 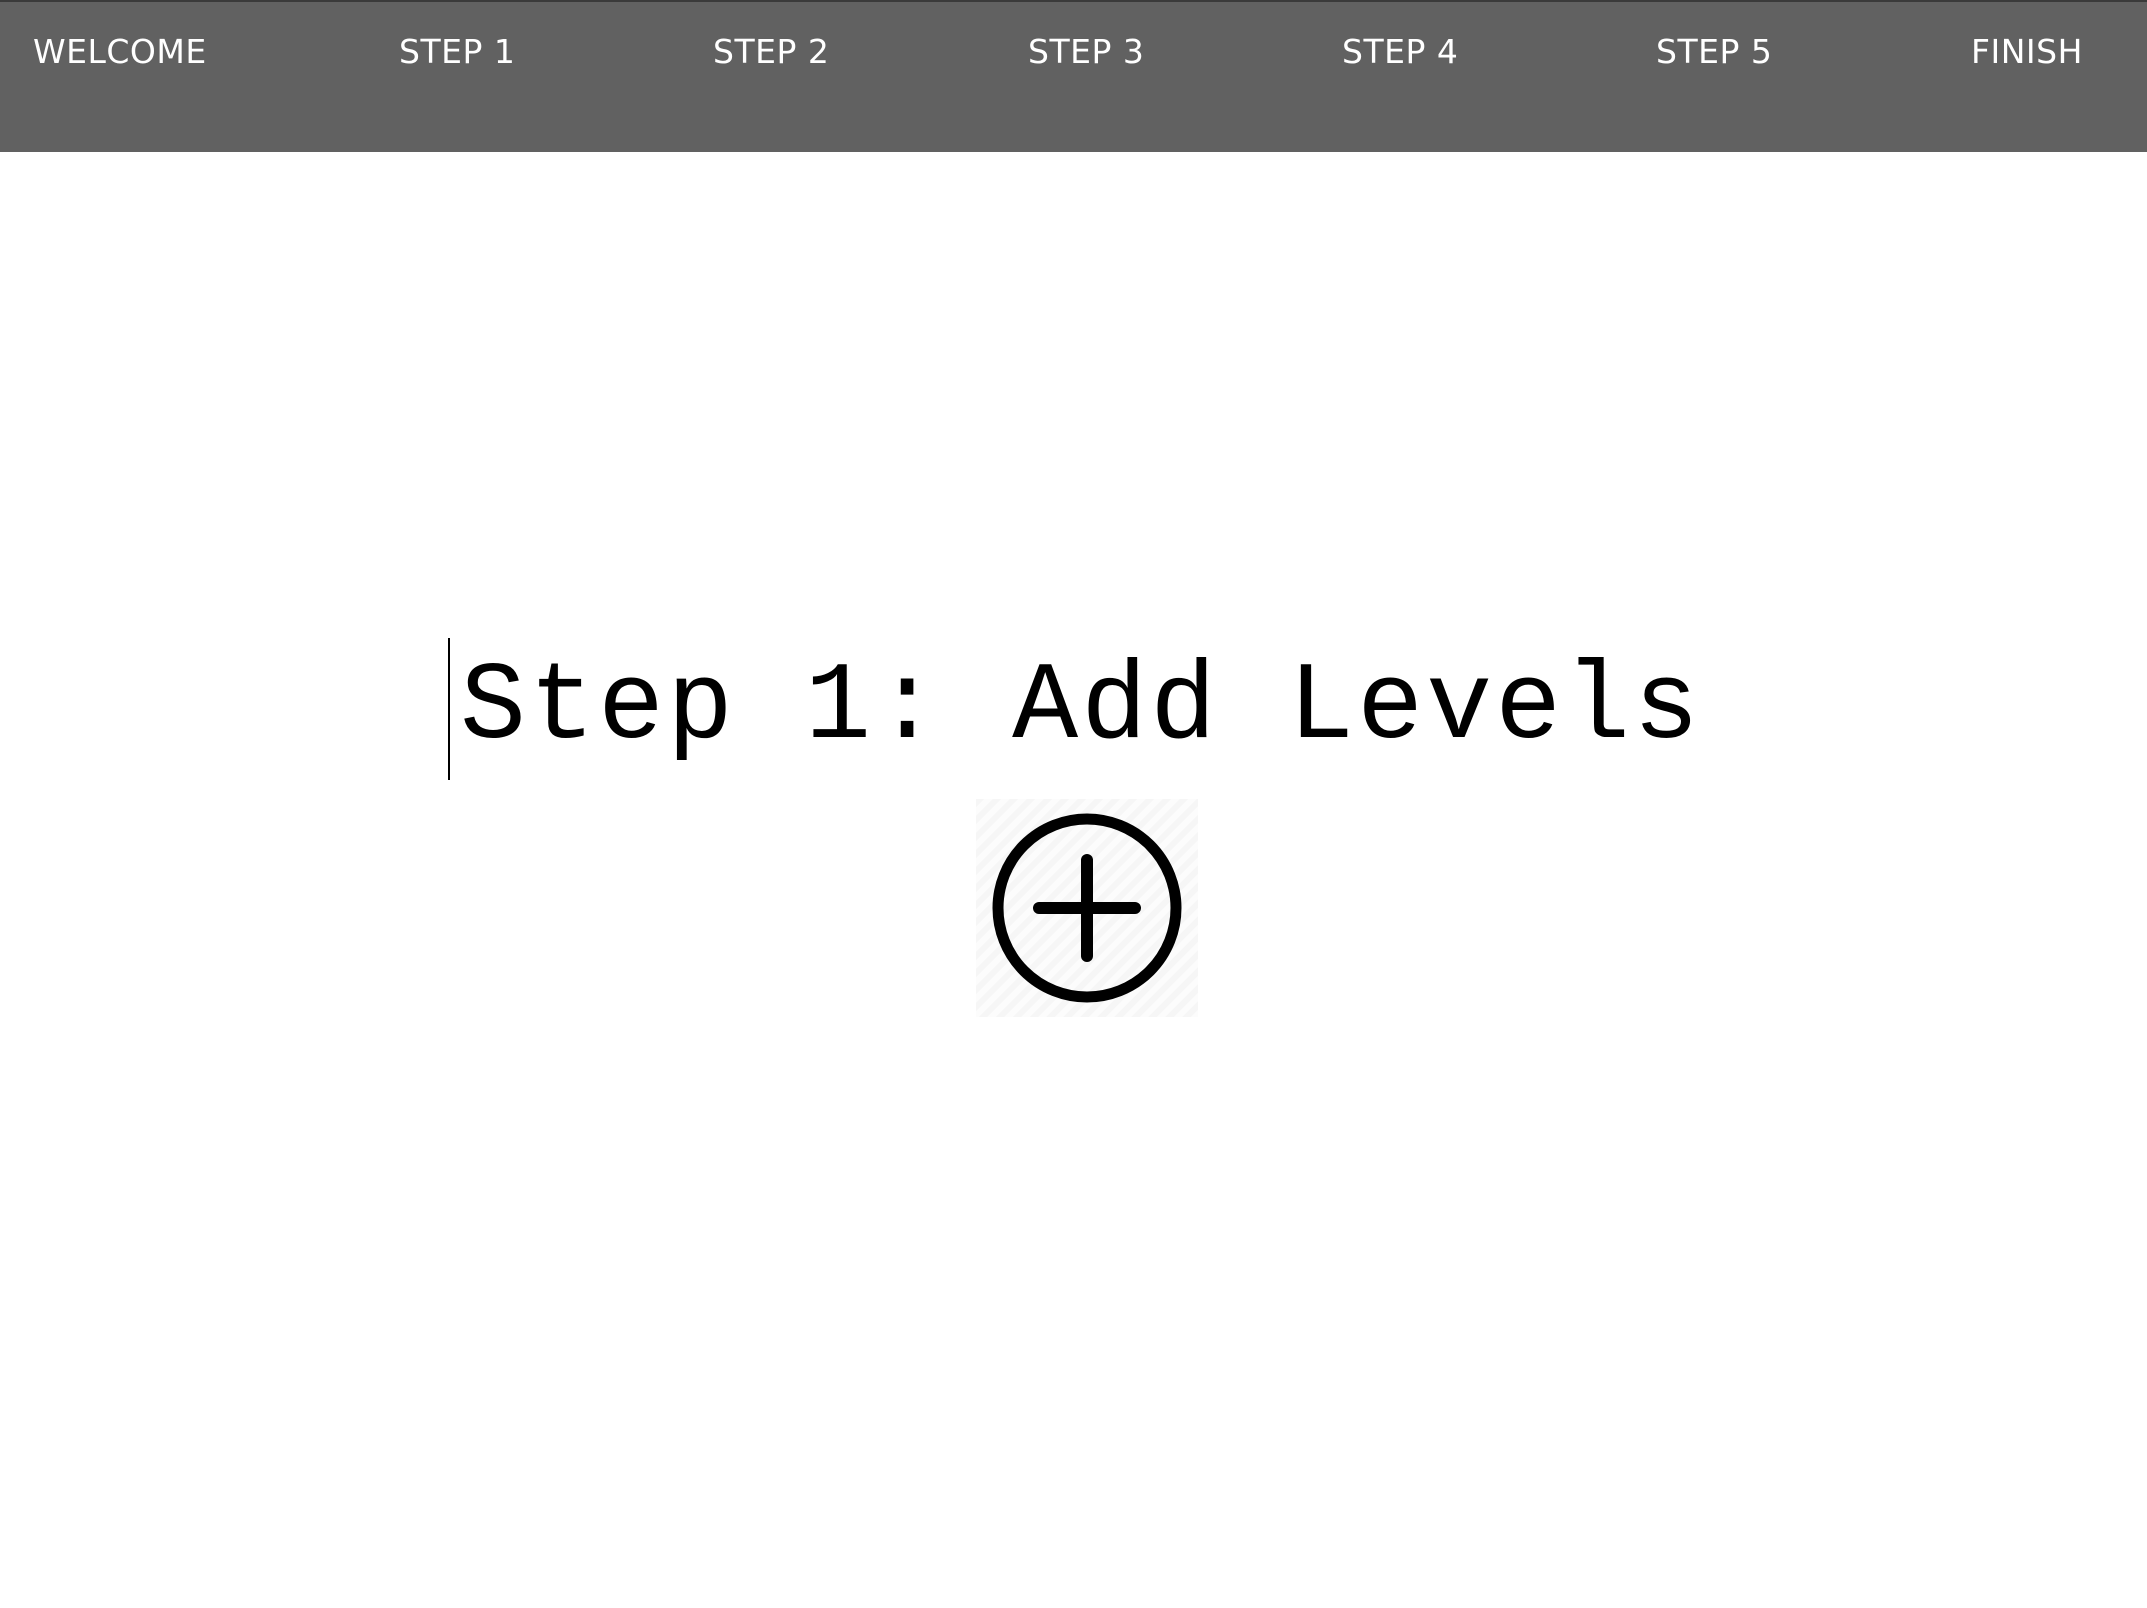 I want to click on nav-item-step-5: STEP 5, so click(x=1714, y=52).